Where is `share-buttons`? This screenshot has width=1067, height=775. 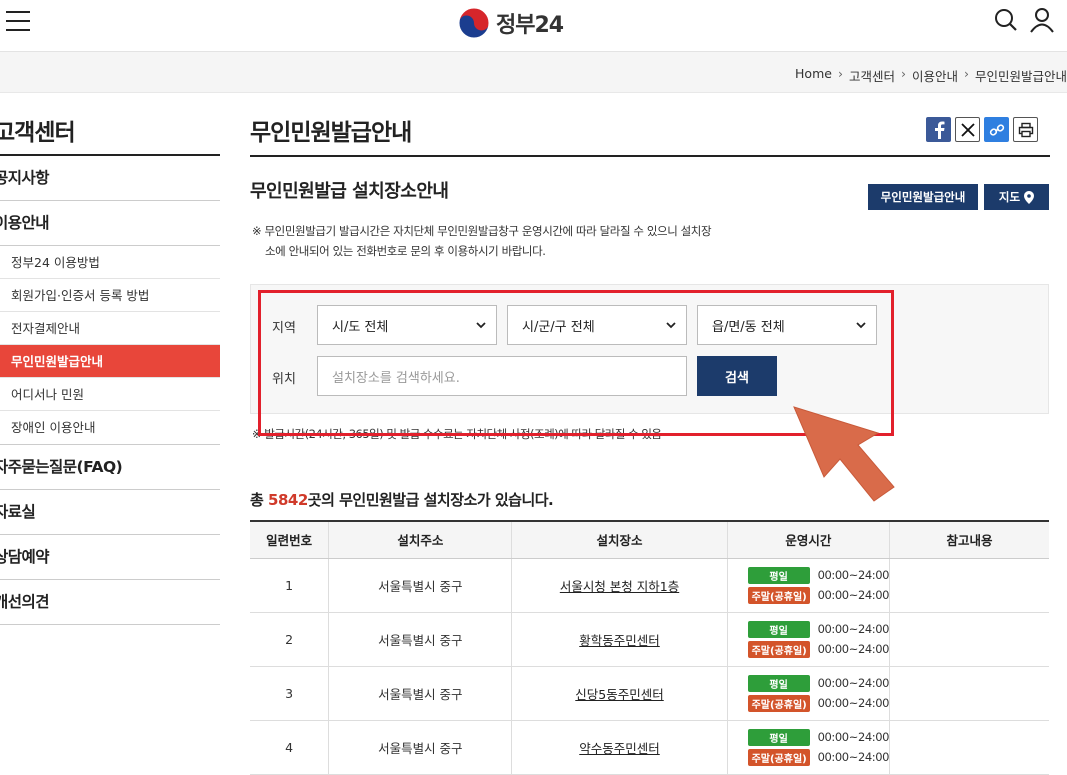 share-buttons is located at coordinates (982, 129).